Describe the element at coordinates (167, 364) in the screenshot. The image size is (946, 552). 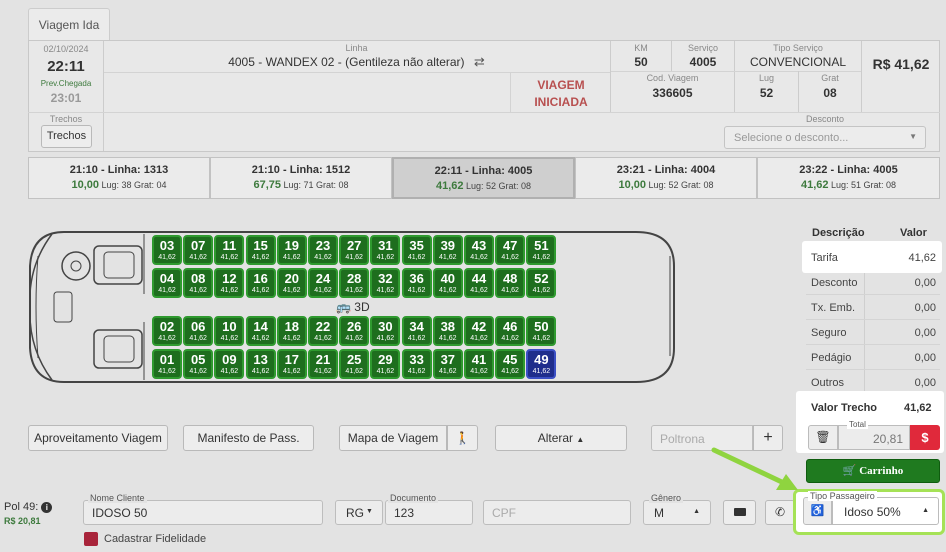
I see `seat-01: 01 41,62` at that location.